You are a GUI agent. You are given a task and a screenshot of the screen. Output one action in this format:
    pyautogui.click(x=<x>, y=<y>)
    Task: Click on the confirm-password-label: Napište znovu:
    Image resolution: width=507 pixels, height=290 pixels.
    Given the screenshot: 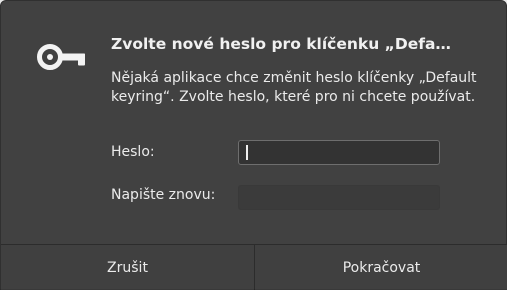 What is the action you would take?
    pyautogui.click(x=163, y=195)
    